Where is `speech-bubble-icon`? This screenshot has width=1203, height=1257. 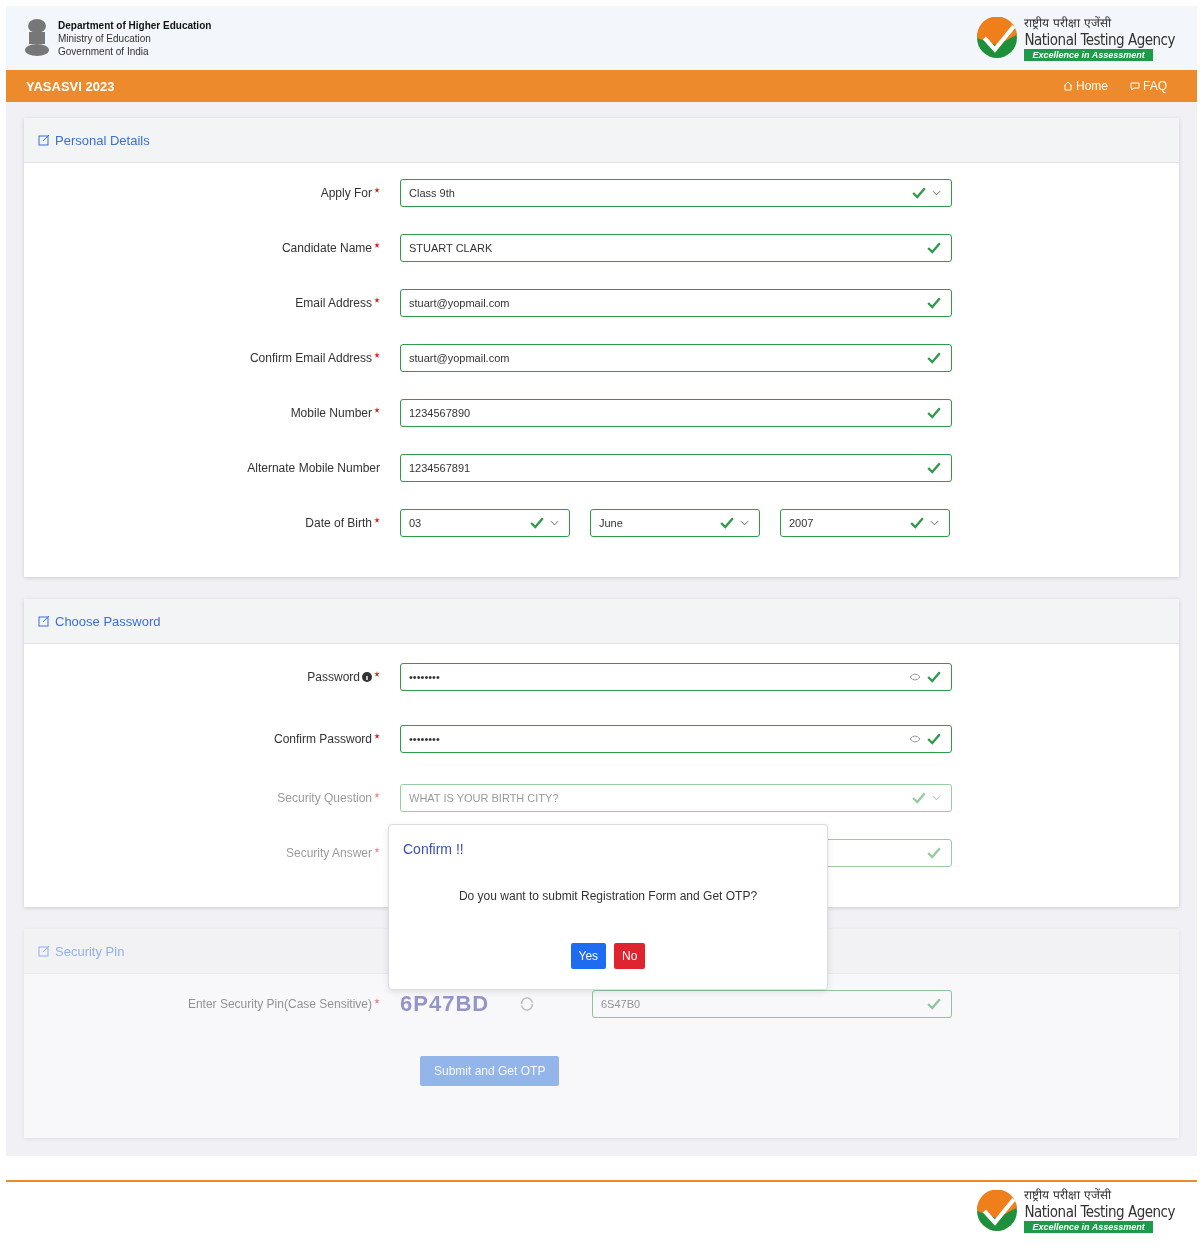
speech-bubble-icon is located at coordinates (1135, 86).